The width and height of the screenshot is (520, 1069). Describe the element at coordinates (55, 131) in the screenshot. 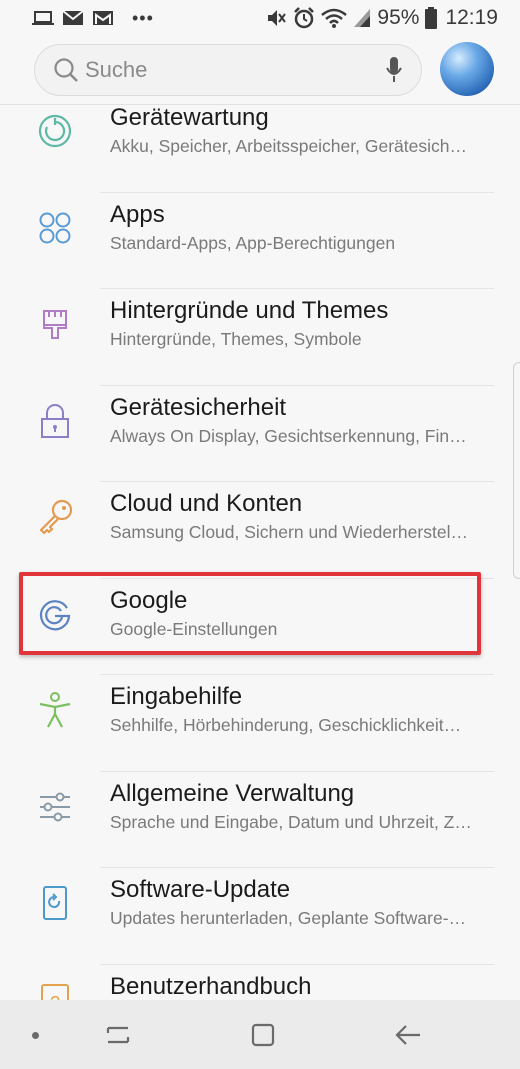

I see `device-care-icon` at that location.